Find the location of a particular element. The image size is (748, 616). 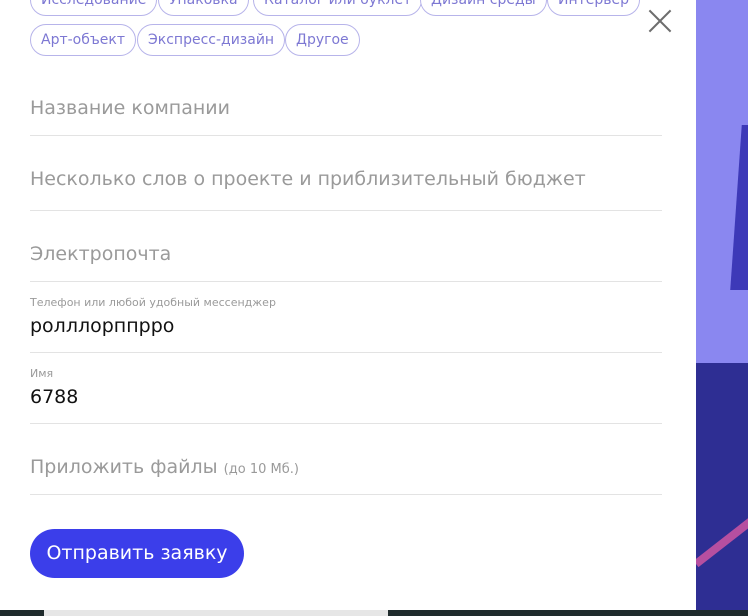

attach-files-label: Приложить файлы (до 10 Мб.) is located at coordinates (164, 467).